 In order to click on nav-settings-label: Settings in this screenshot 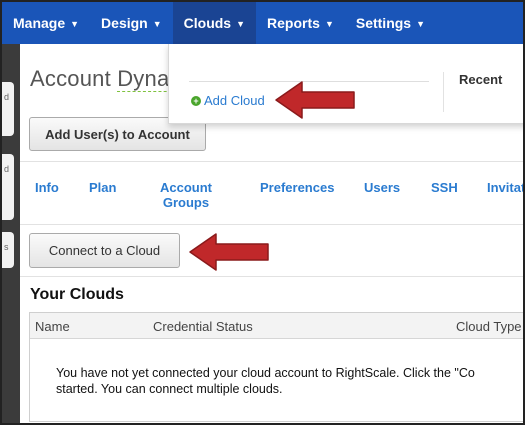, I will do `click(383, 23)`.